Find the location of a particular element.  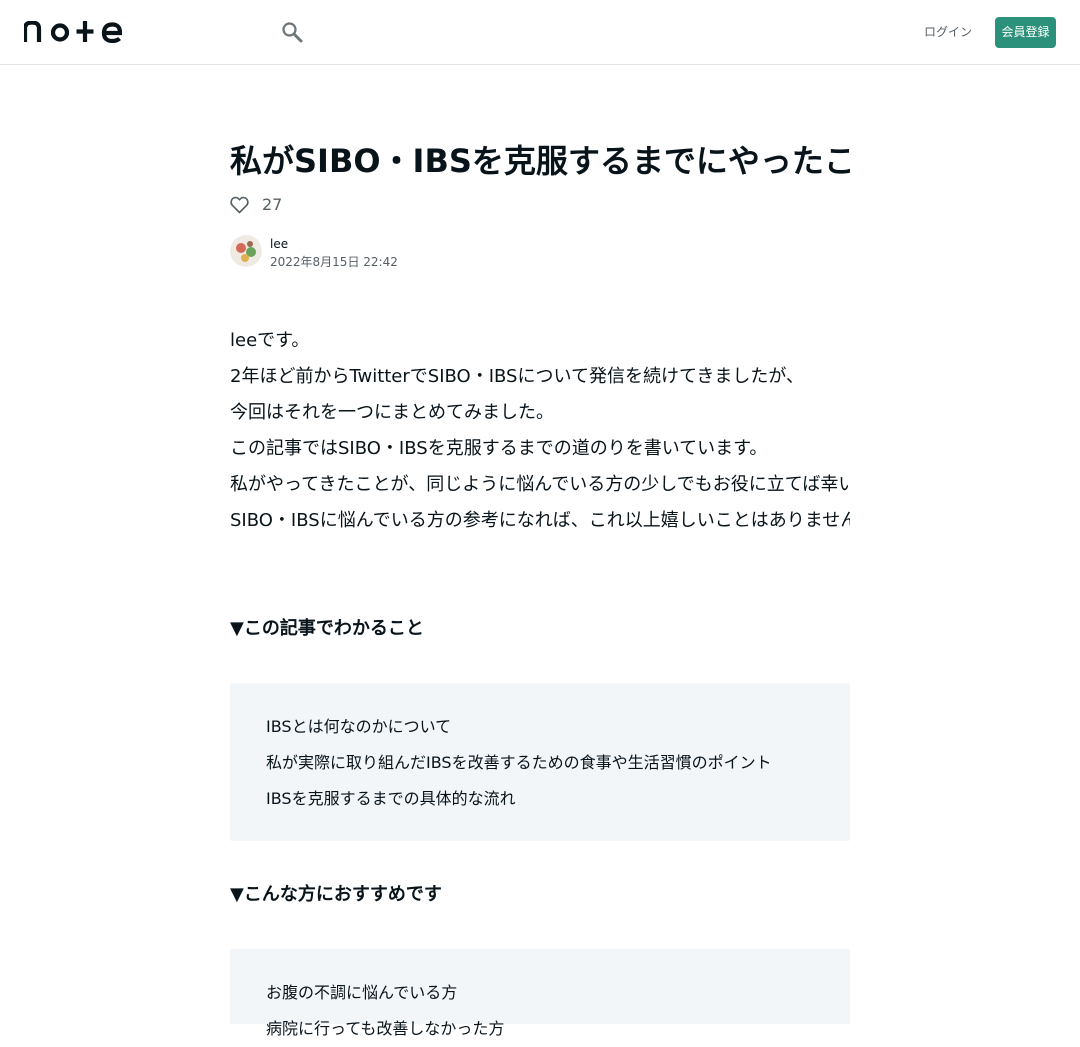

login-link: ログイン is located at coordinates (948, 32).